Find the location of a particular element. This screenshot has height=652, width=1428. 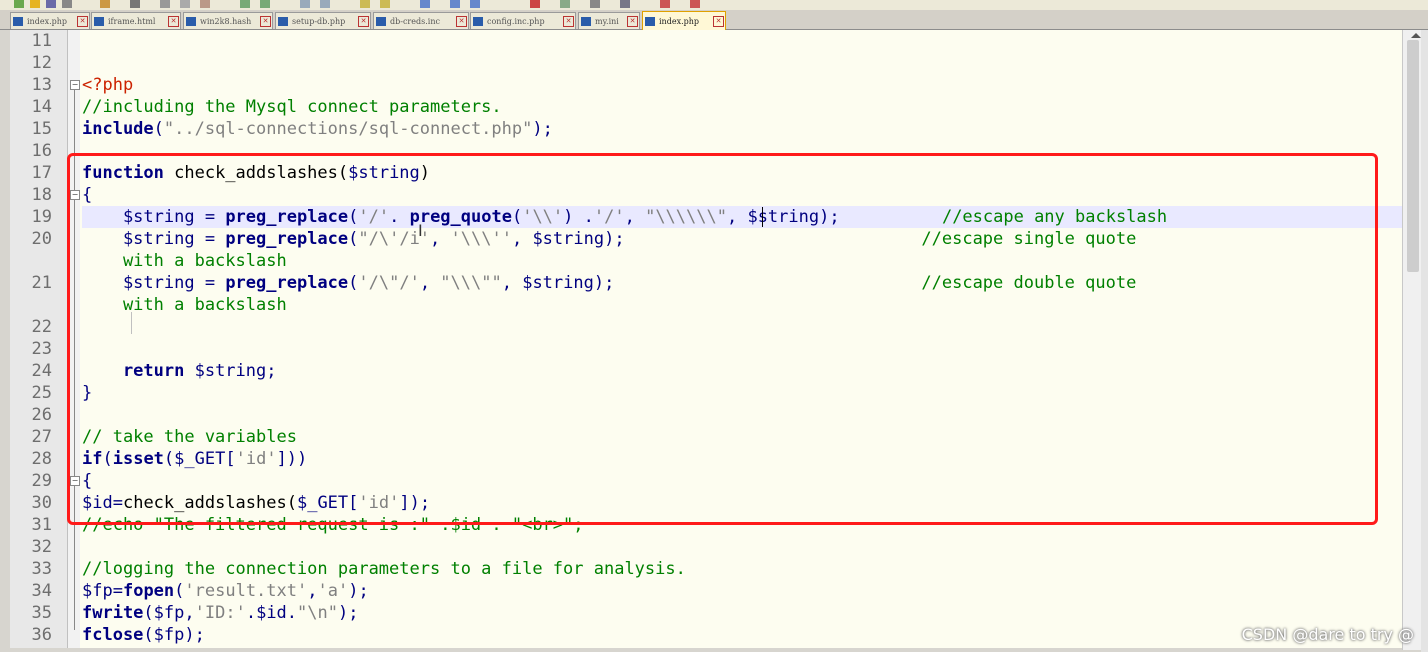

line-number: 33 is located at coordinates (41, 569).